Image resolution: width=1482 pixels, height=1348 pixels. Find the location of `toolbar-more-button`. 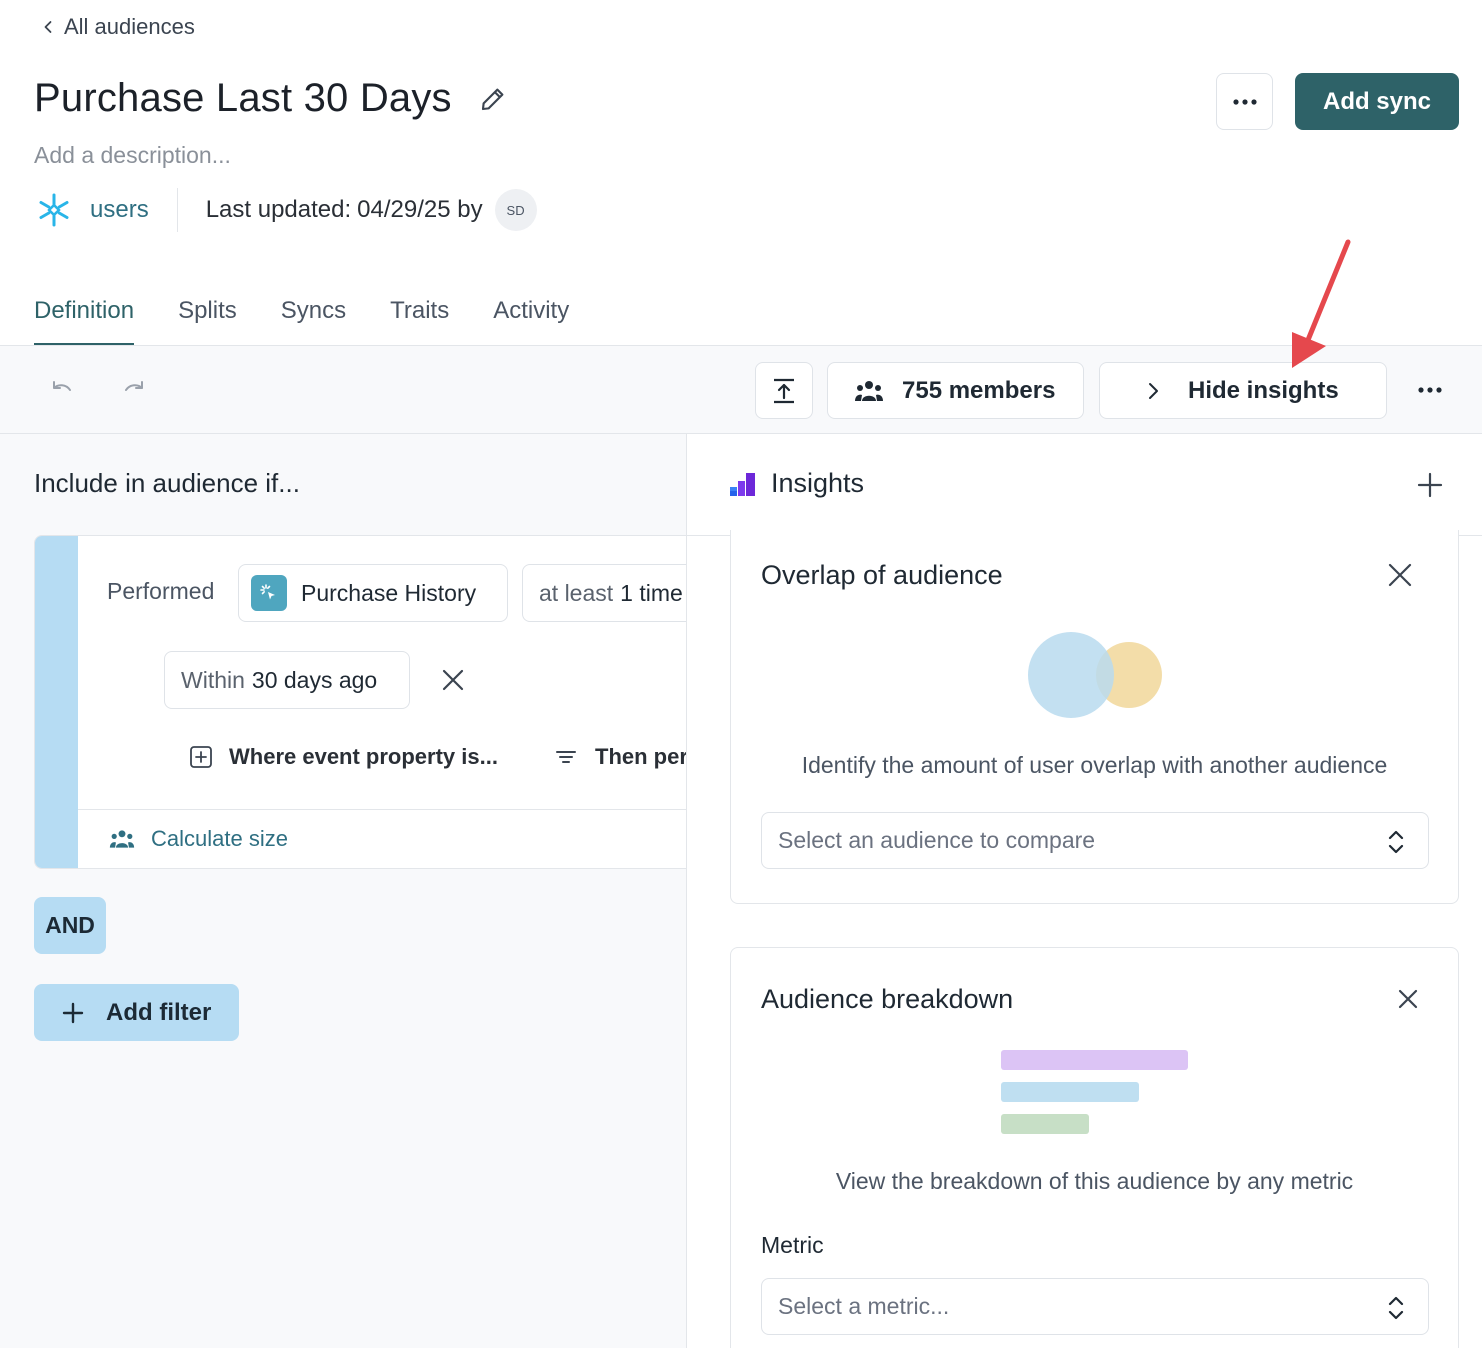

toolbar-more-button is located at coordinates (1430, 390).